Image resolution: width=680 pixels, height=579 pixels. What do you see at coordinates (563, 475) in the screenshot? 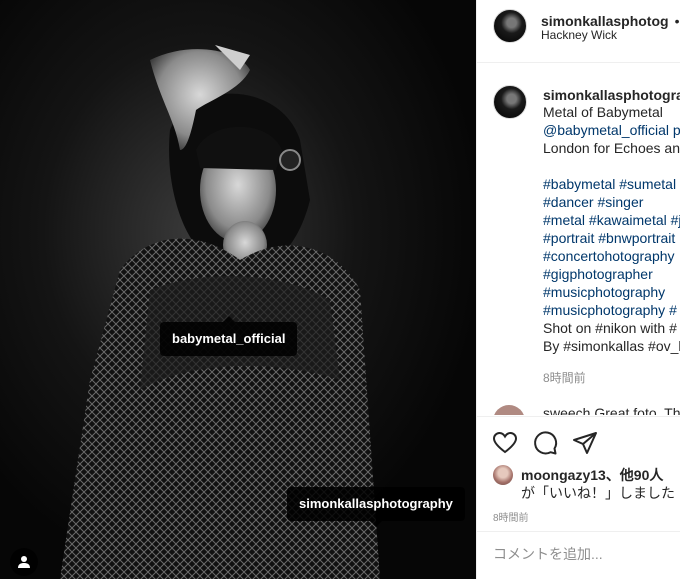
I see `likes-user: moongazy13` at bounding box center [563, 475].